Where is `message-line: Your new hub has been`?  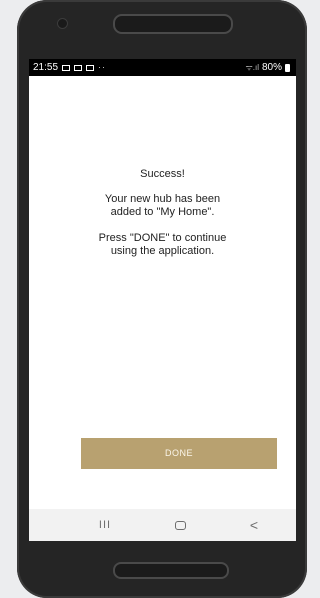 message-line: Your new hub has been is located at coordinates (162, 199).